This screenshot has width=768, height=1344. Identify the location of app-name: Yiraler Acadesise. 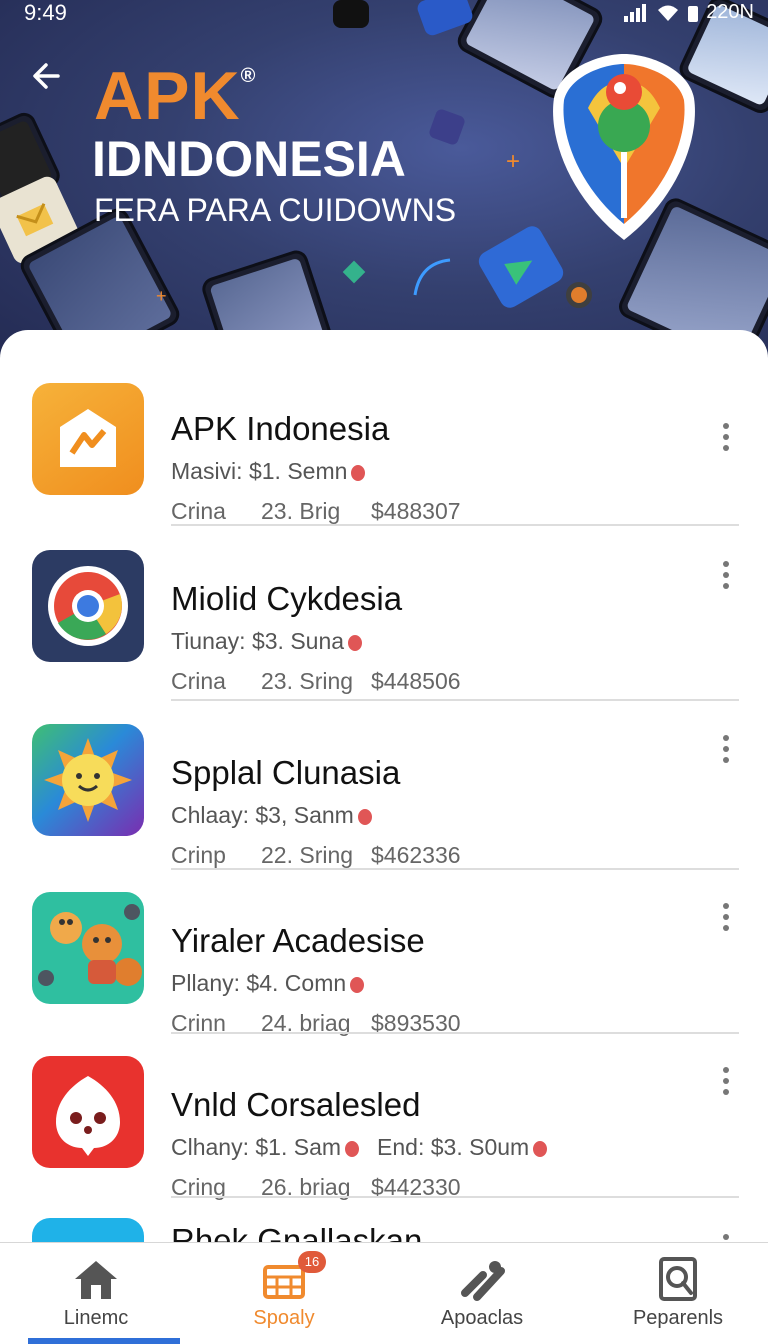
(298, 940).